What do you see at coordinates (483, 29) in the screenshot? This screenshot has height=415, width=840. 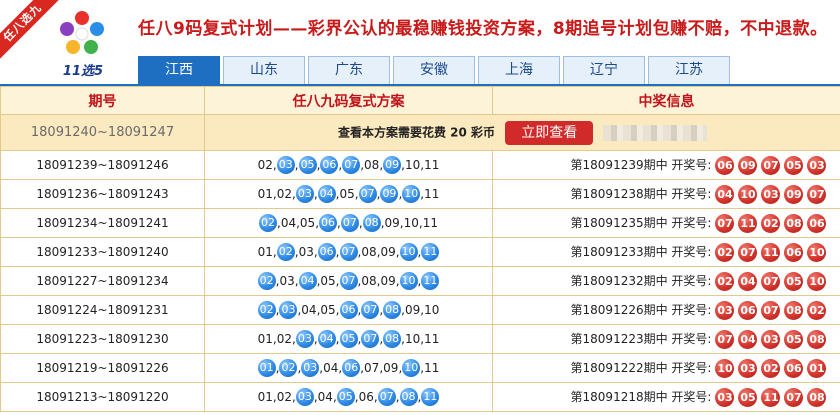 I see `page-headline: 任八9码复式计划——彩界公认的最稳赚钱投资方案，8期追号计划包赚不赔，不中退款。` at bounding box center [483, 29].